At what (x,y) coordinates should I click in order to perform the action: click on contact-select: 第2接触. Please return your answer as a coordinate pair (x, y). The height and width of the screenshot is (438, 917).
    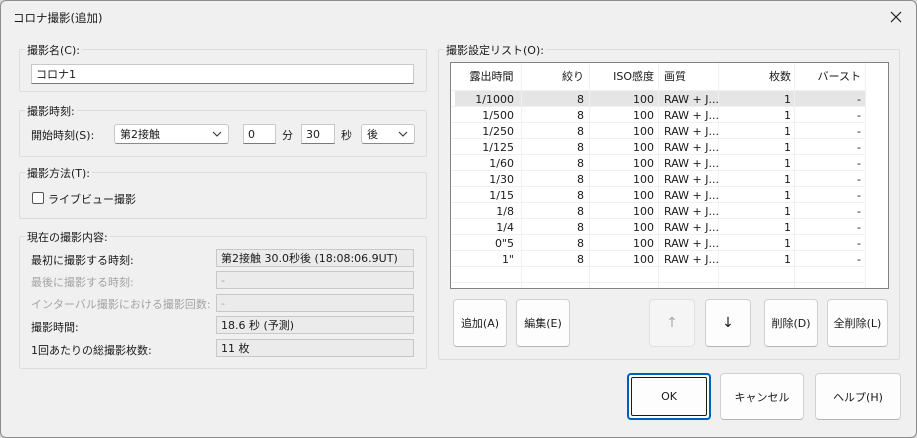
    Looking at the image, I should click on (171, 134).